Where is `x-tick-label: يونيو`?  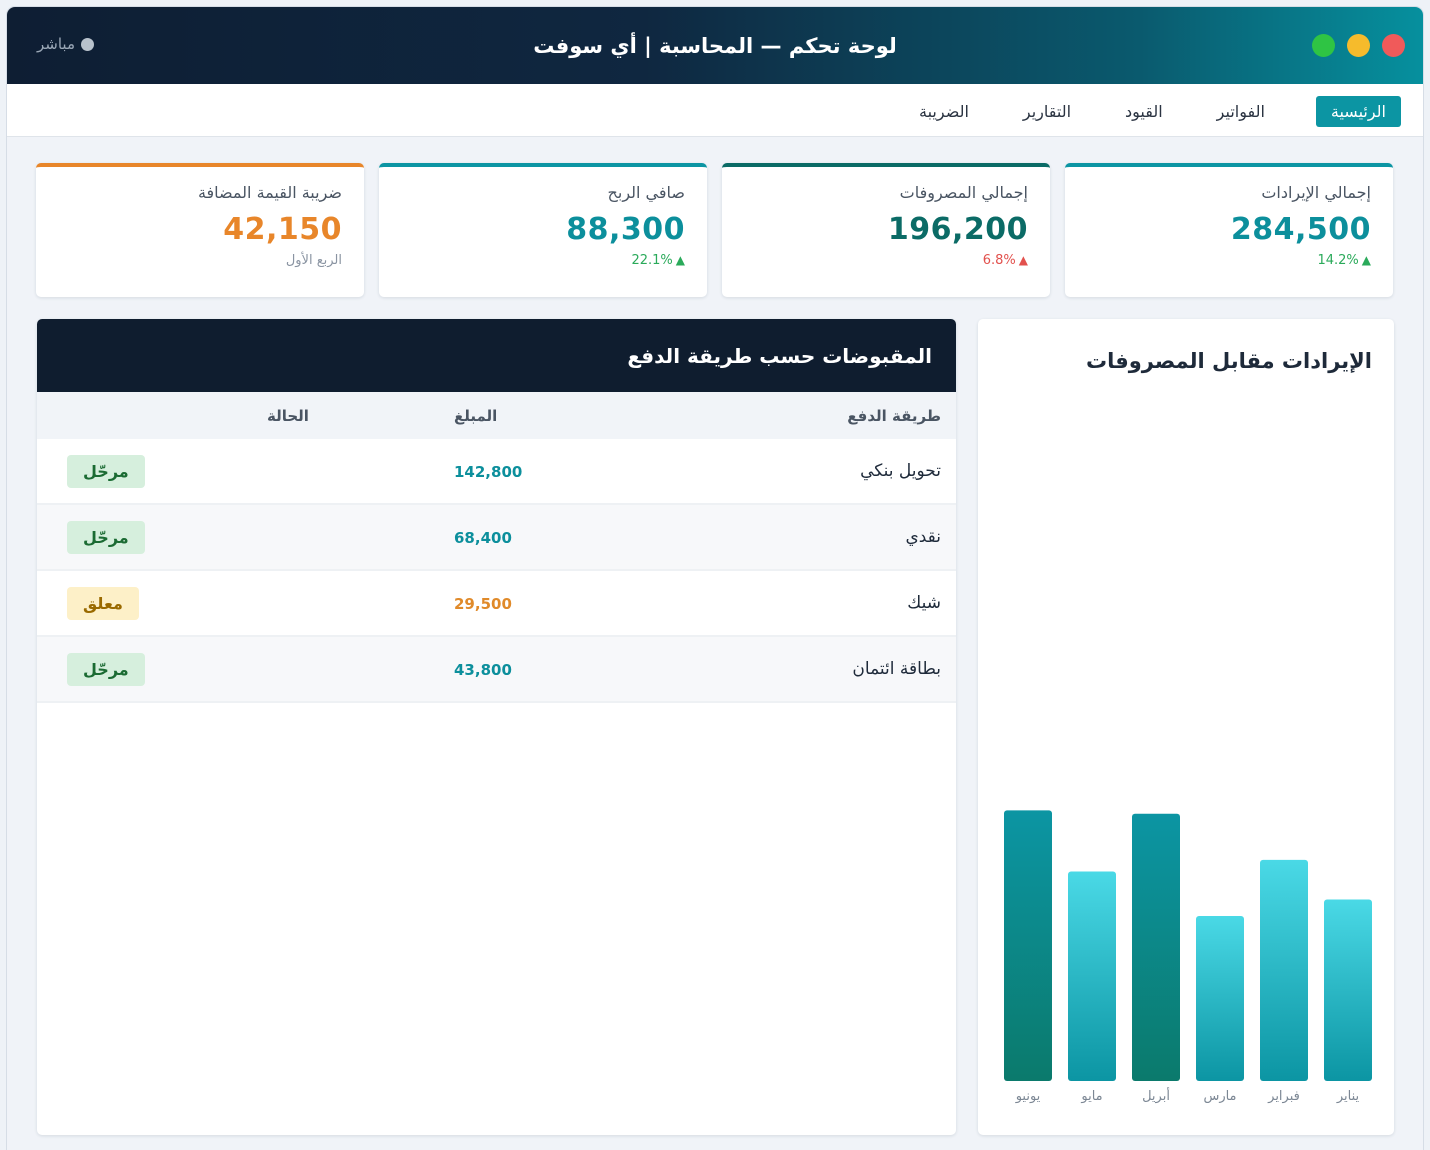
x-tick-label: يونيو is located at coordinates (1028, 1096).